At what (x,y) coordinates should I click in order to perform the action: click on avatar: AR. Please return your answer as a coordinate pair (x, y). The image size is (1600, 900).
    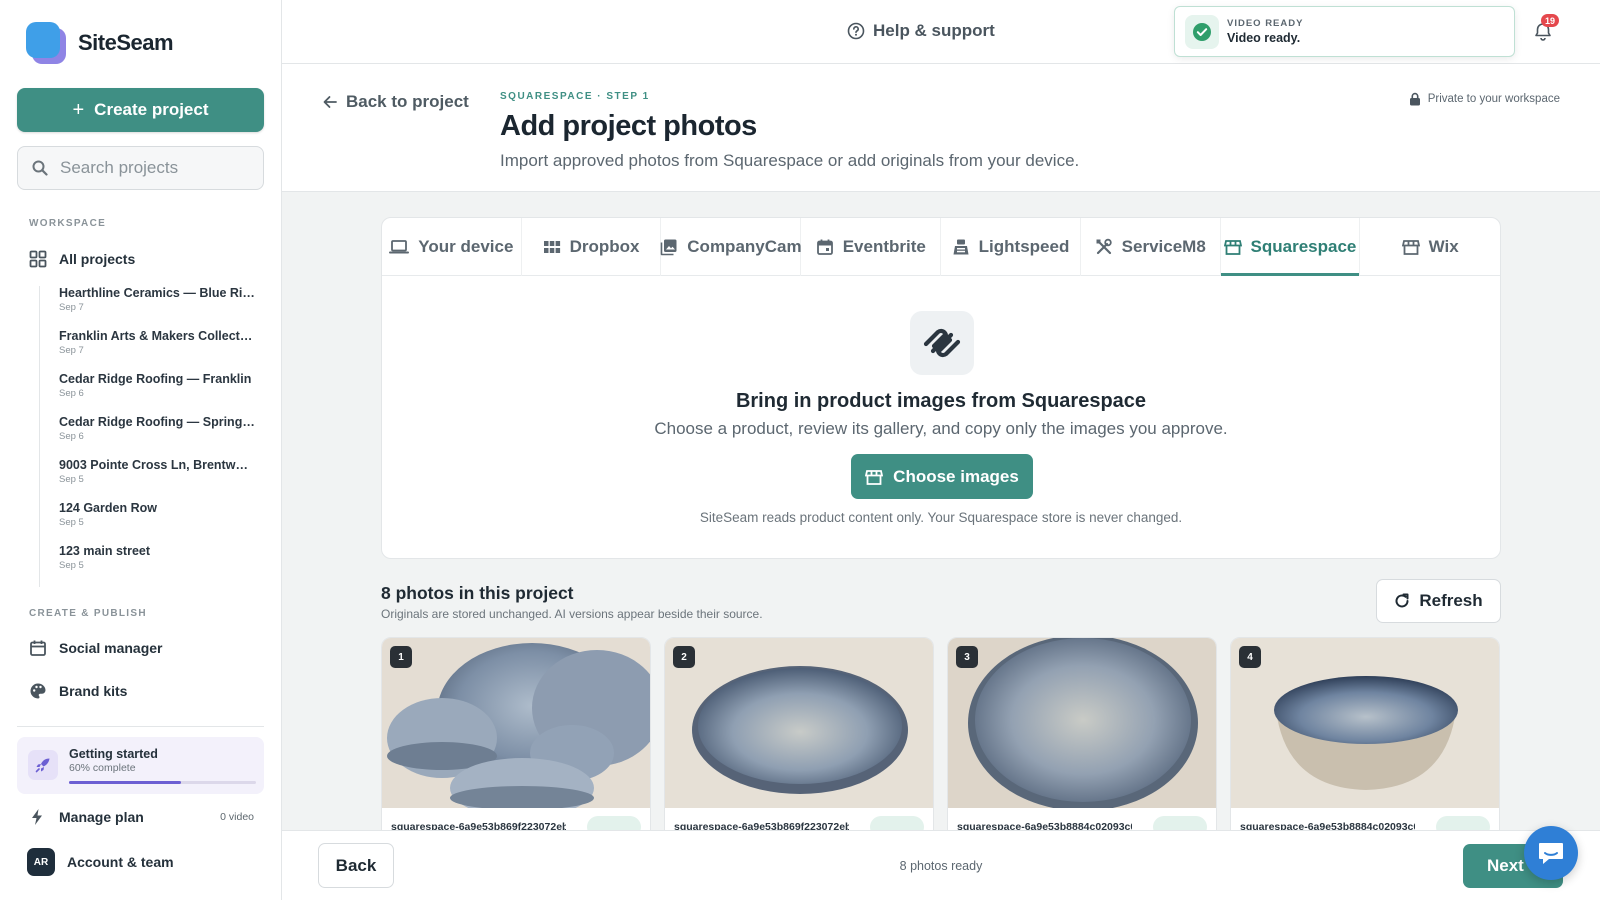
    Looking at the image, I should click on (41, 862).